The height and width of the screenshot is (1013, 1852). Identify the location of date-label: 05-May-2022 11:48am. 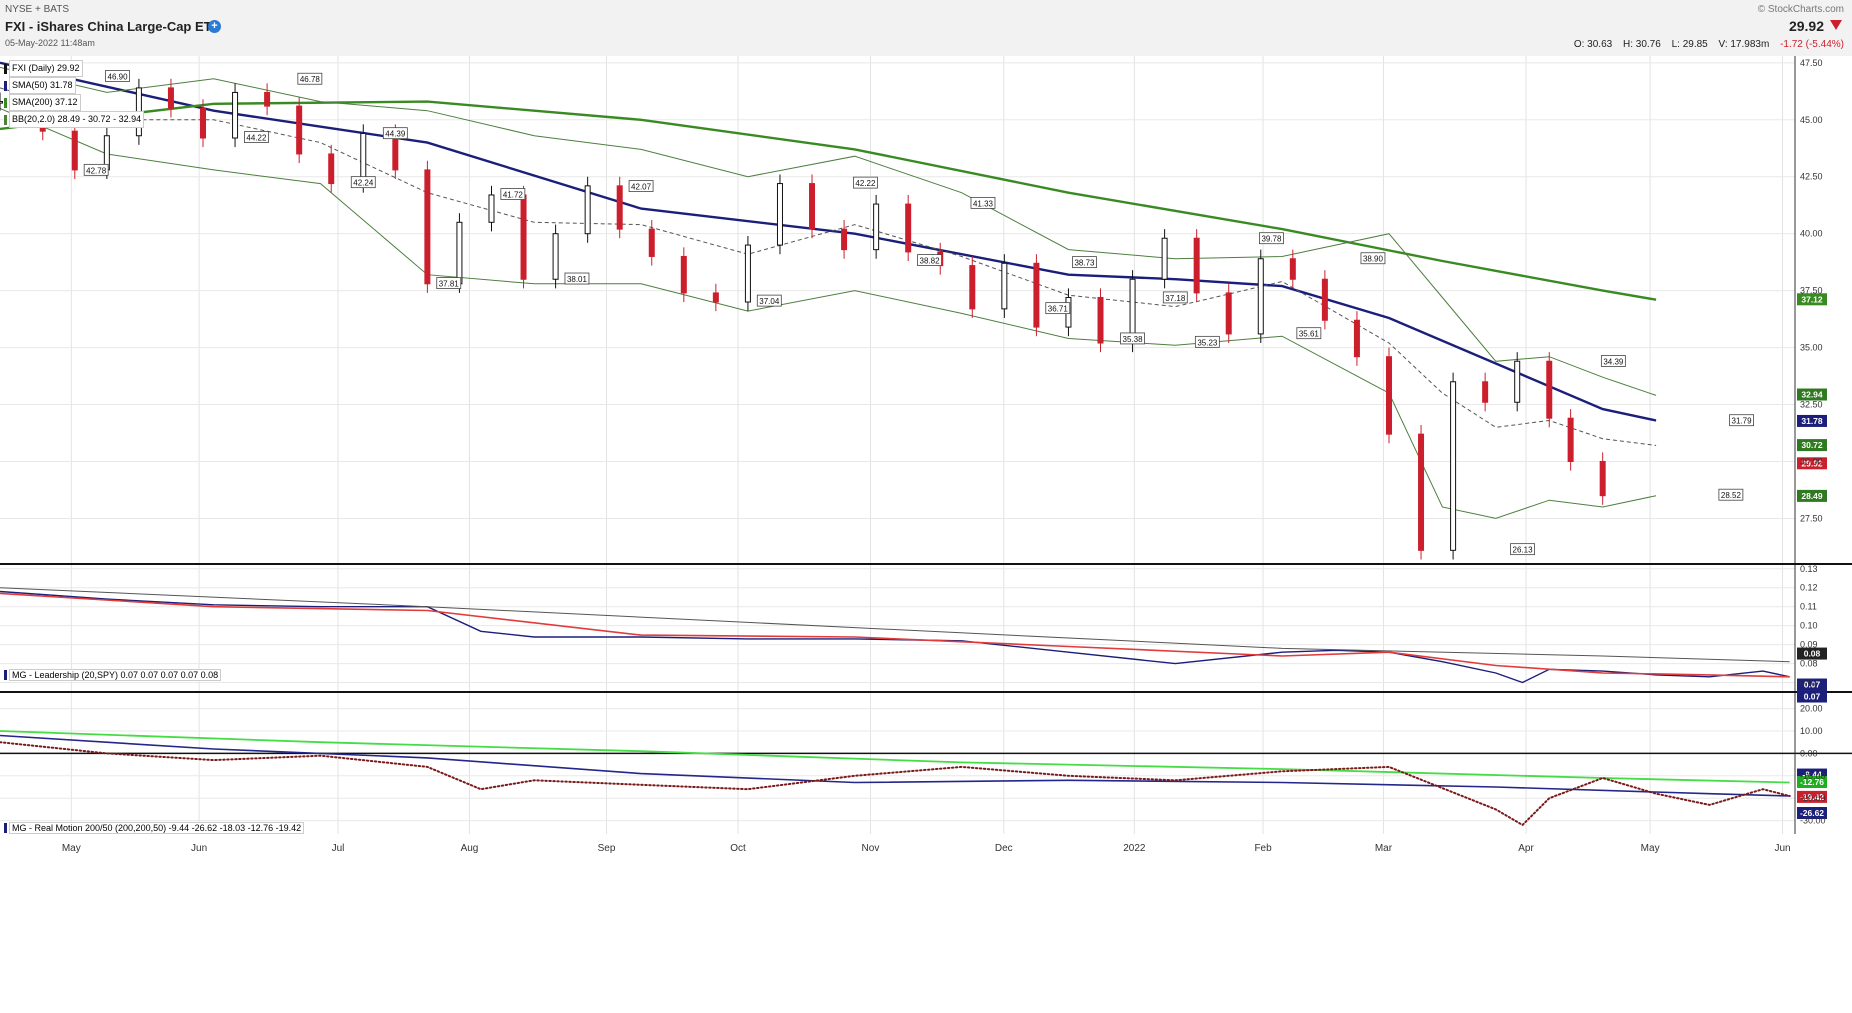
(50, 43).